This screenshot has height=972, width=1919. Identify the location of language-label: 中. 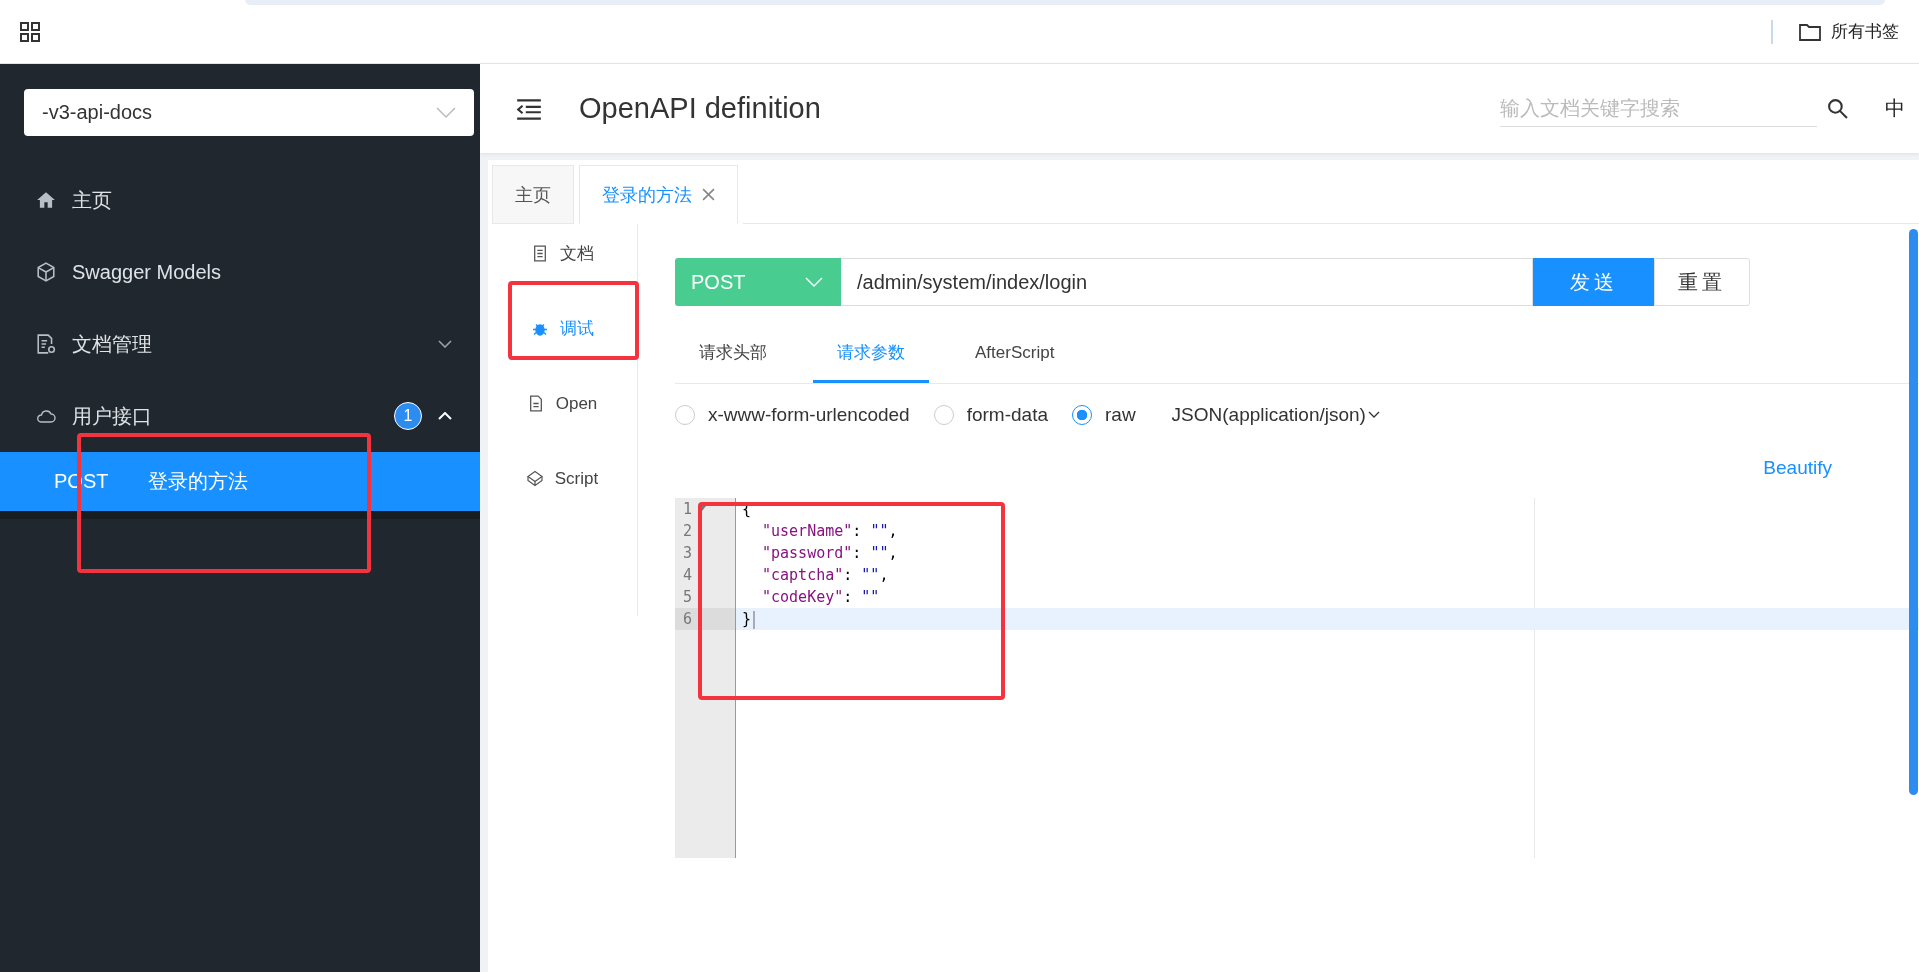
(1895, 108).